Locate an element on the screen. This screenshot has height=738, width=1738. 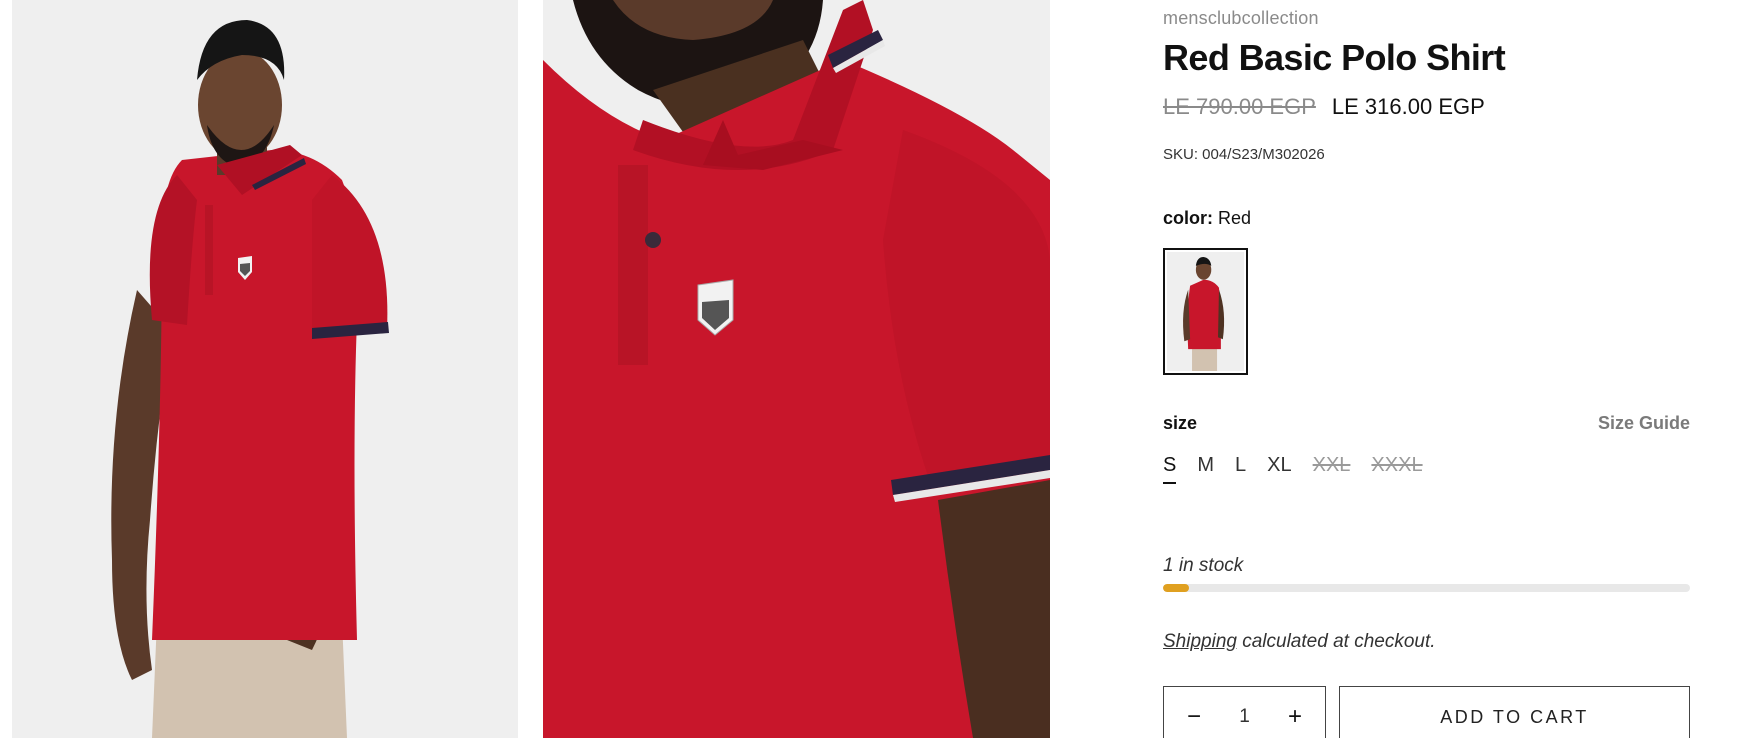
product-title: Red Basic Polo Shirt is located at coordinates (1334, 57).